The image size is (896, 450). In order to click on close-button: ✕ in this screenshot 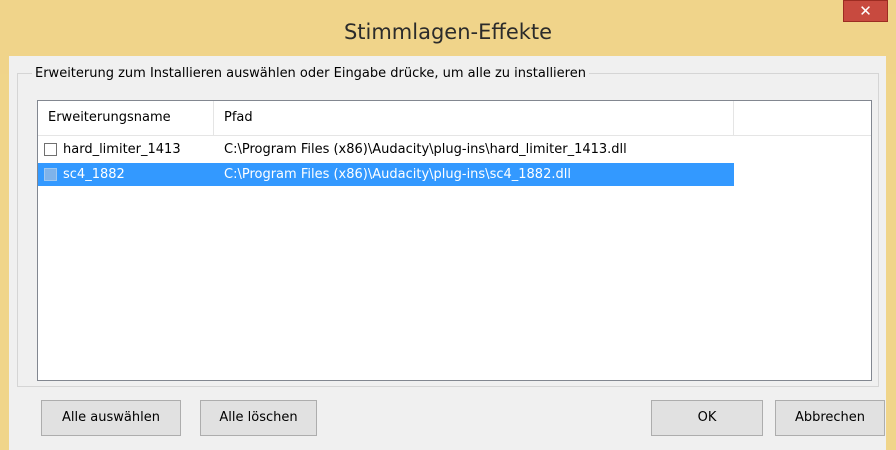, I will do `click(865, 11)`.